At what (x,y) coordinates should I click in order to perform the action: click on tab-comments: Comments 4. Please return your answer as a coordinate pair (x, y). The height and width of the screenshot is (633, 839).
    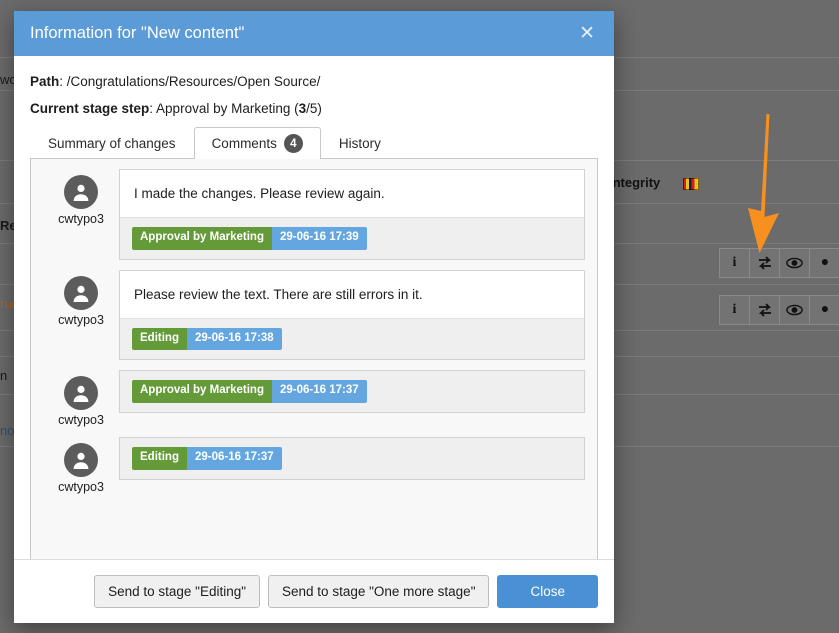
    Looking at the image, I should click on (257, 143).